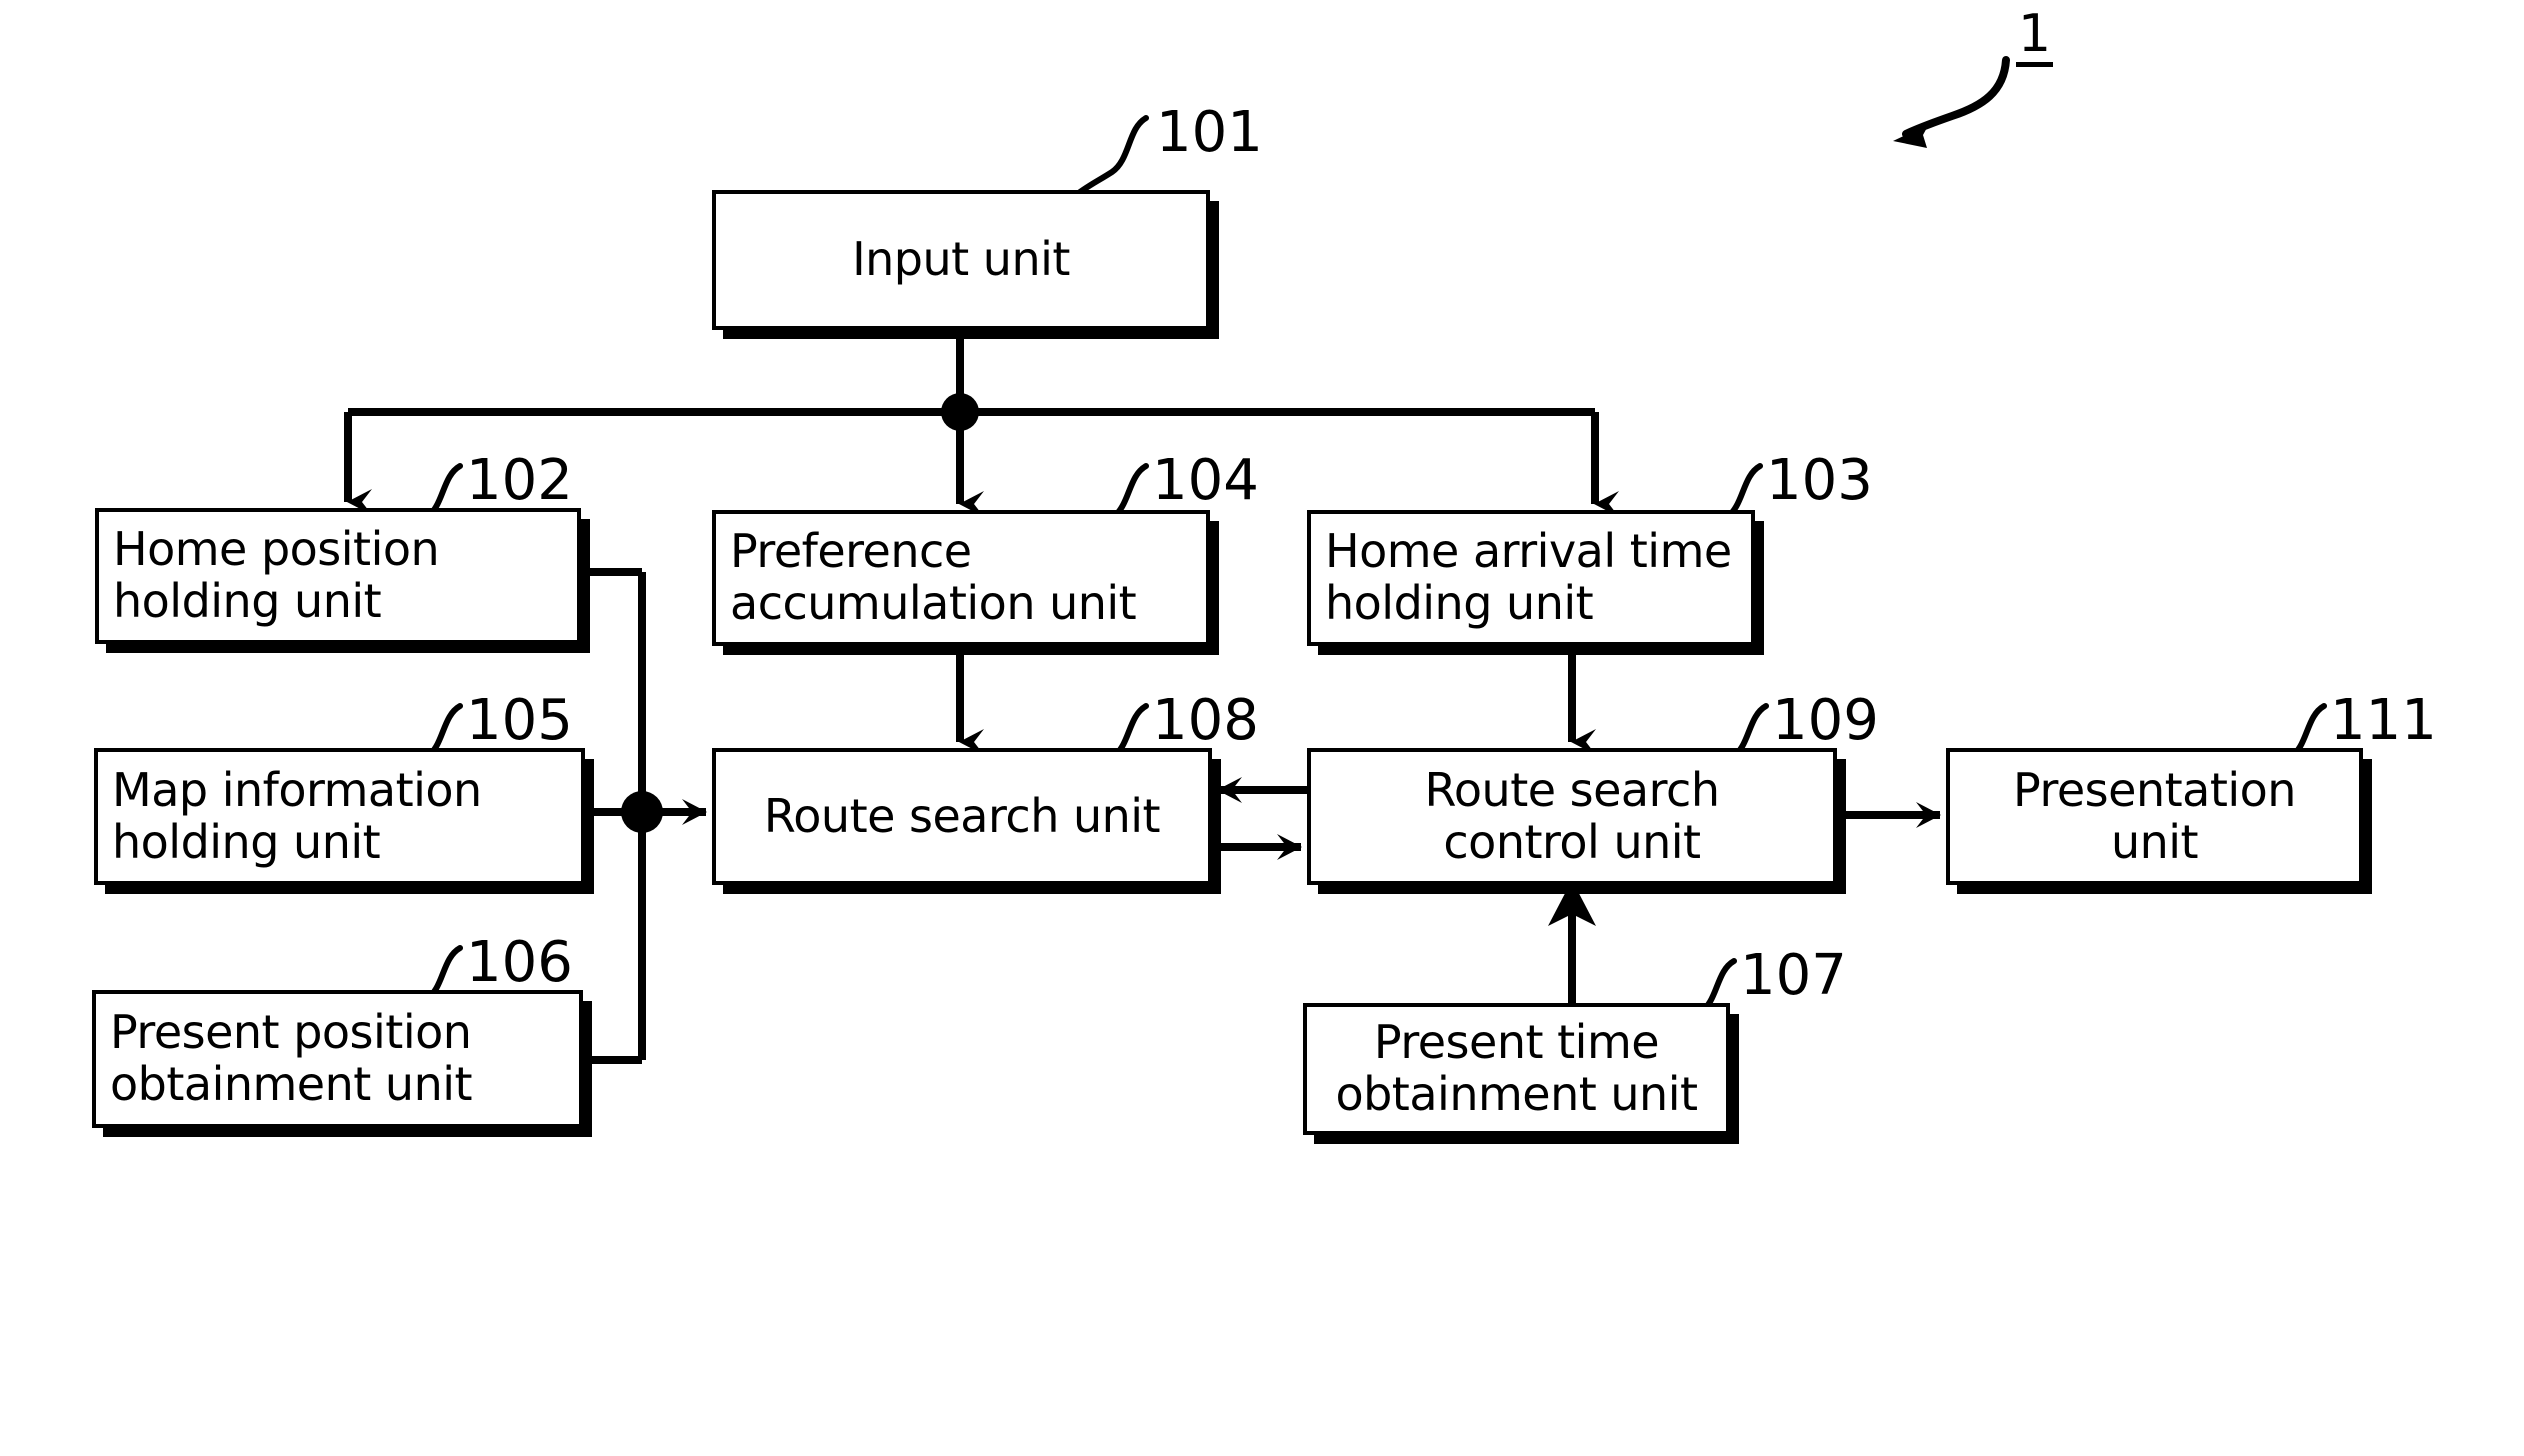 Image resolution: width=2524 pixels, height=1456 pixels. Describe the element at coordinates (2035, 37) in the screenshot. I see `figure-number: 1` at that location.